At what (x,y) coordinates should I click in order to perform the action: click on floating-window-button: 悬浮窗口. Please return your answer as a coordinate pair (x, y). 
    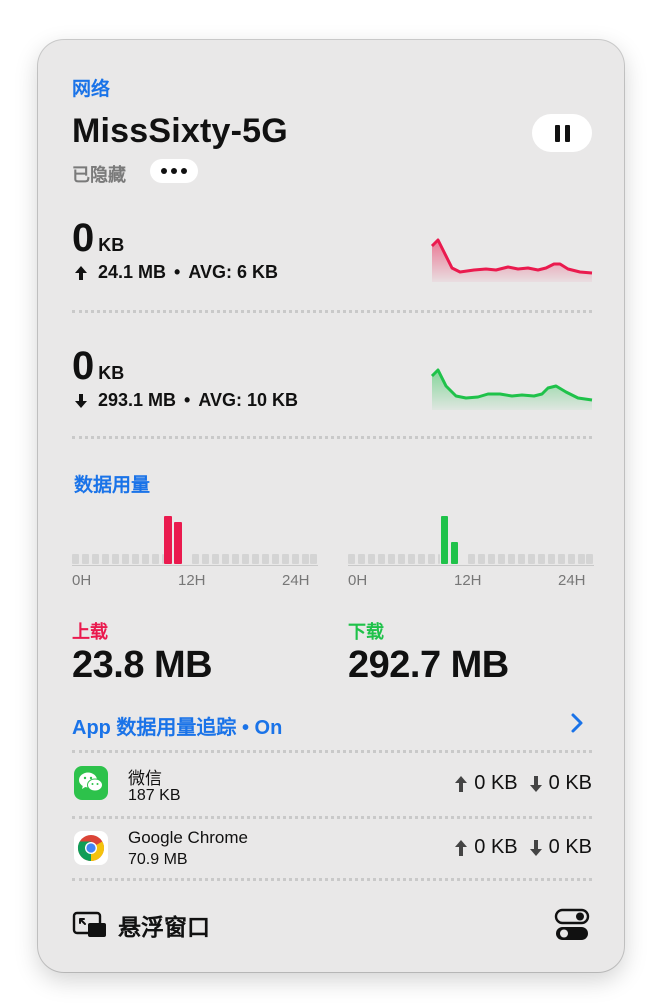
    Looking at the image, I should click on (141, 925).